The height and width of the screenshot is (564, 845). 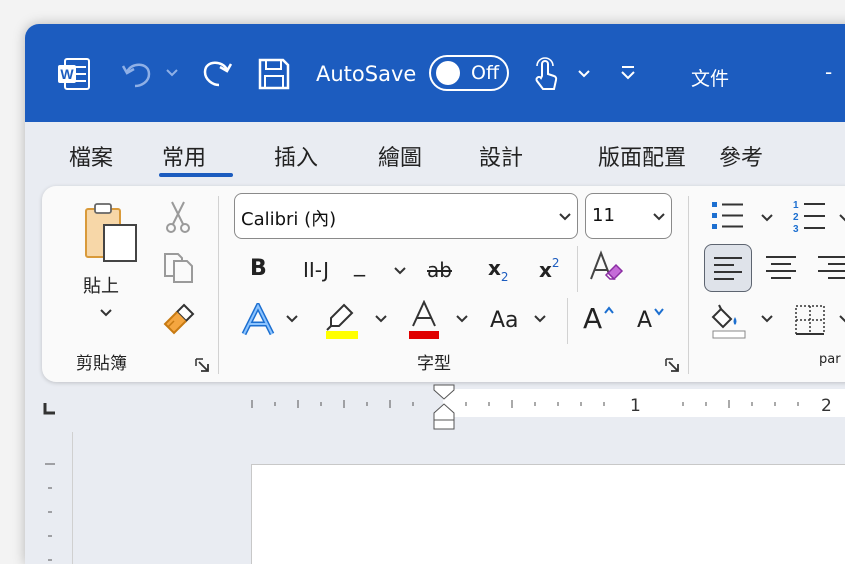 I want to click on paste-dropdown-chevron-icon, so click(x=106, y=313).